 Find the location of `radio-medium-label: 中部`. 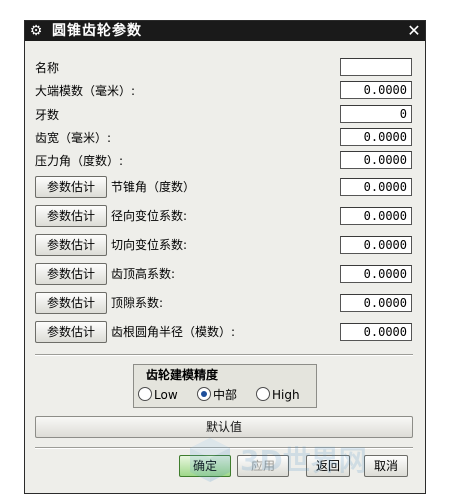

radio-medium-label: 中部 is located at coordinates (225, 395).